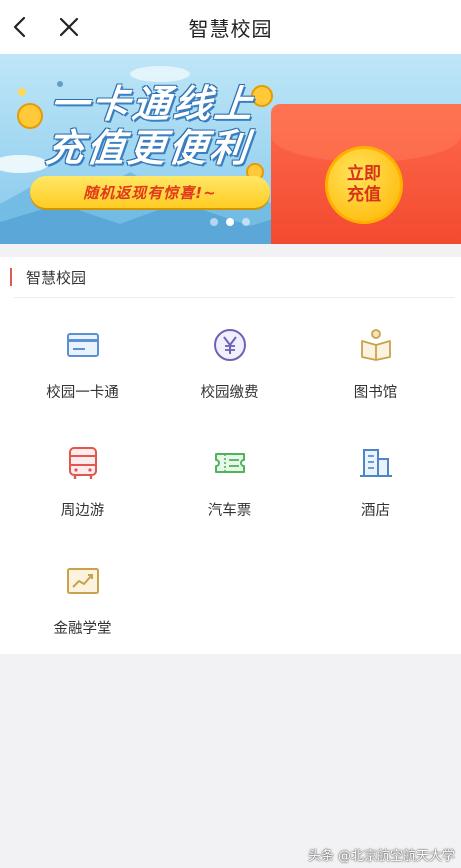 The width and height of the screenshot is (461, 868). I want to click on recharge-label-line1: 立即, so click(364, 174).